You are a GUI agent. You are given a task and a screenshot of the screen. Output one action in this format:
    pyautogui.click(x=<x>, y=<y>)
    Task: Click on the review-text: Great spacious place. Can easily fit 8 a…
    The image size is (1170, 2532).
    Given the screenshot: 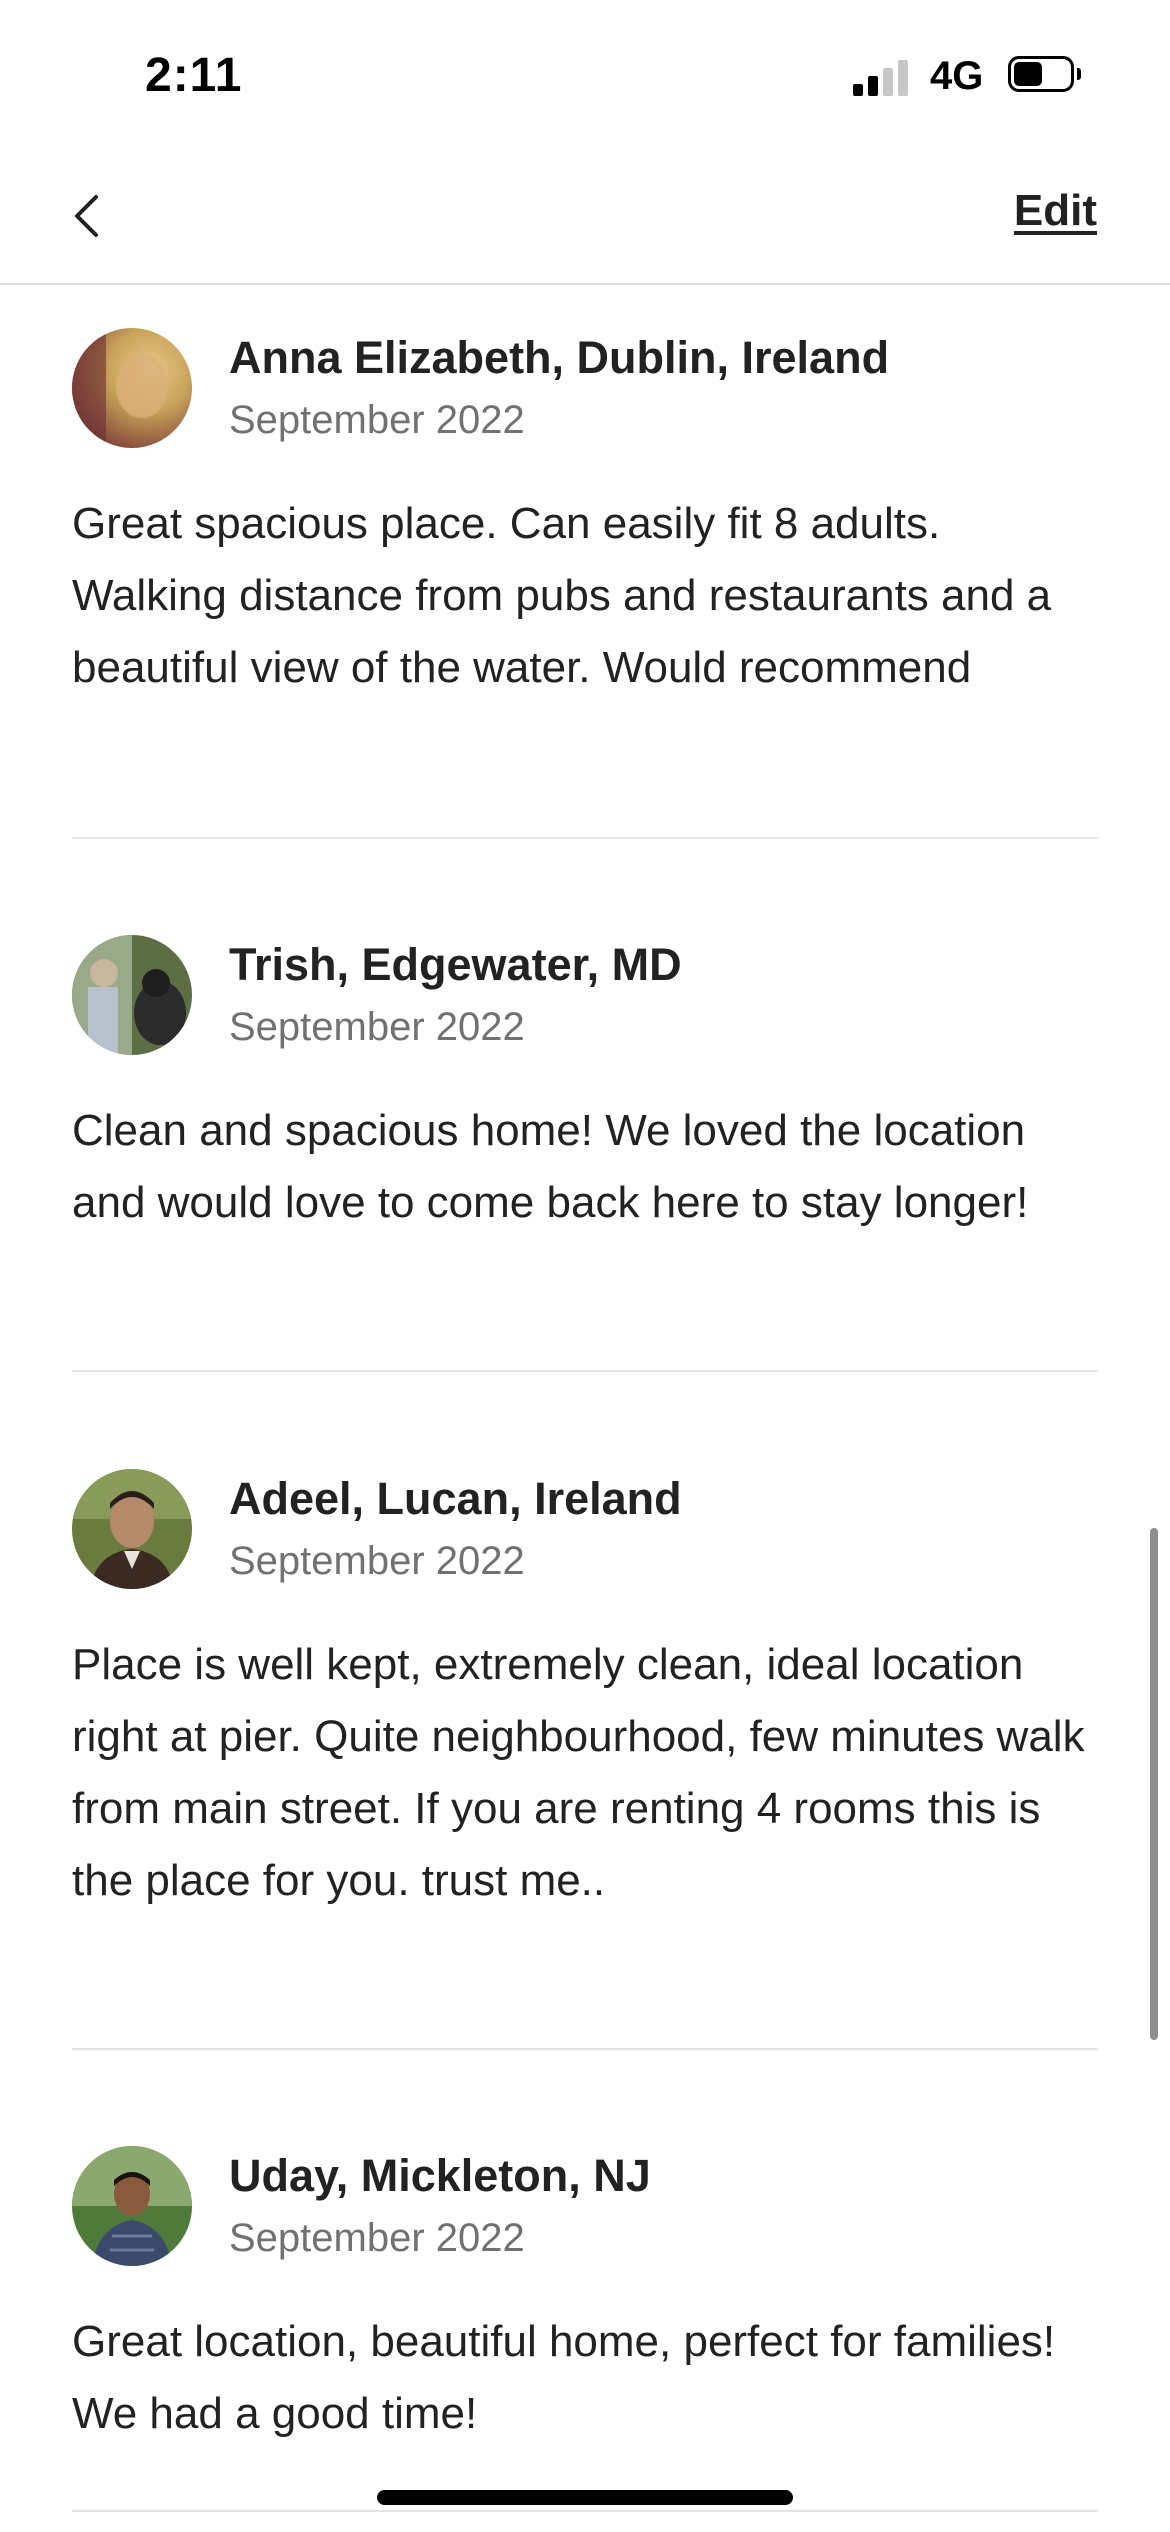 What is the action you would take?
    pyautogui.click(x=562, y=595)
    